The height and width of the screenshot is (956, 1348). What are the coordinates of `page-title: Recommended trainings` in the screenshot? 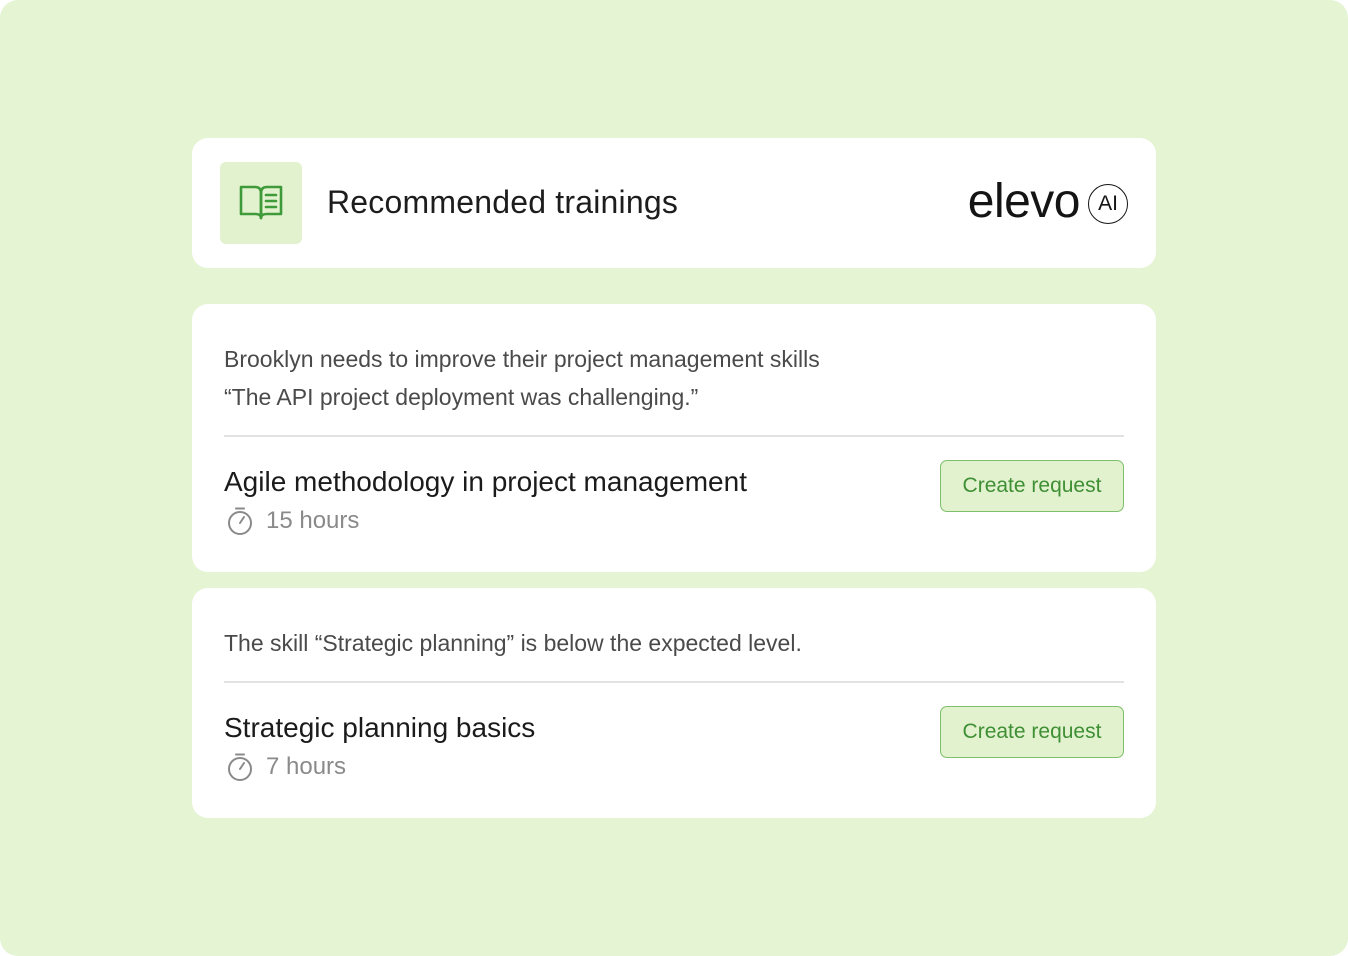 It's located at (503, 202).